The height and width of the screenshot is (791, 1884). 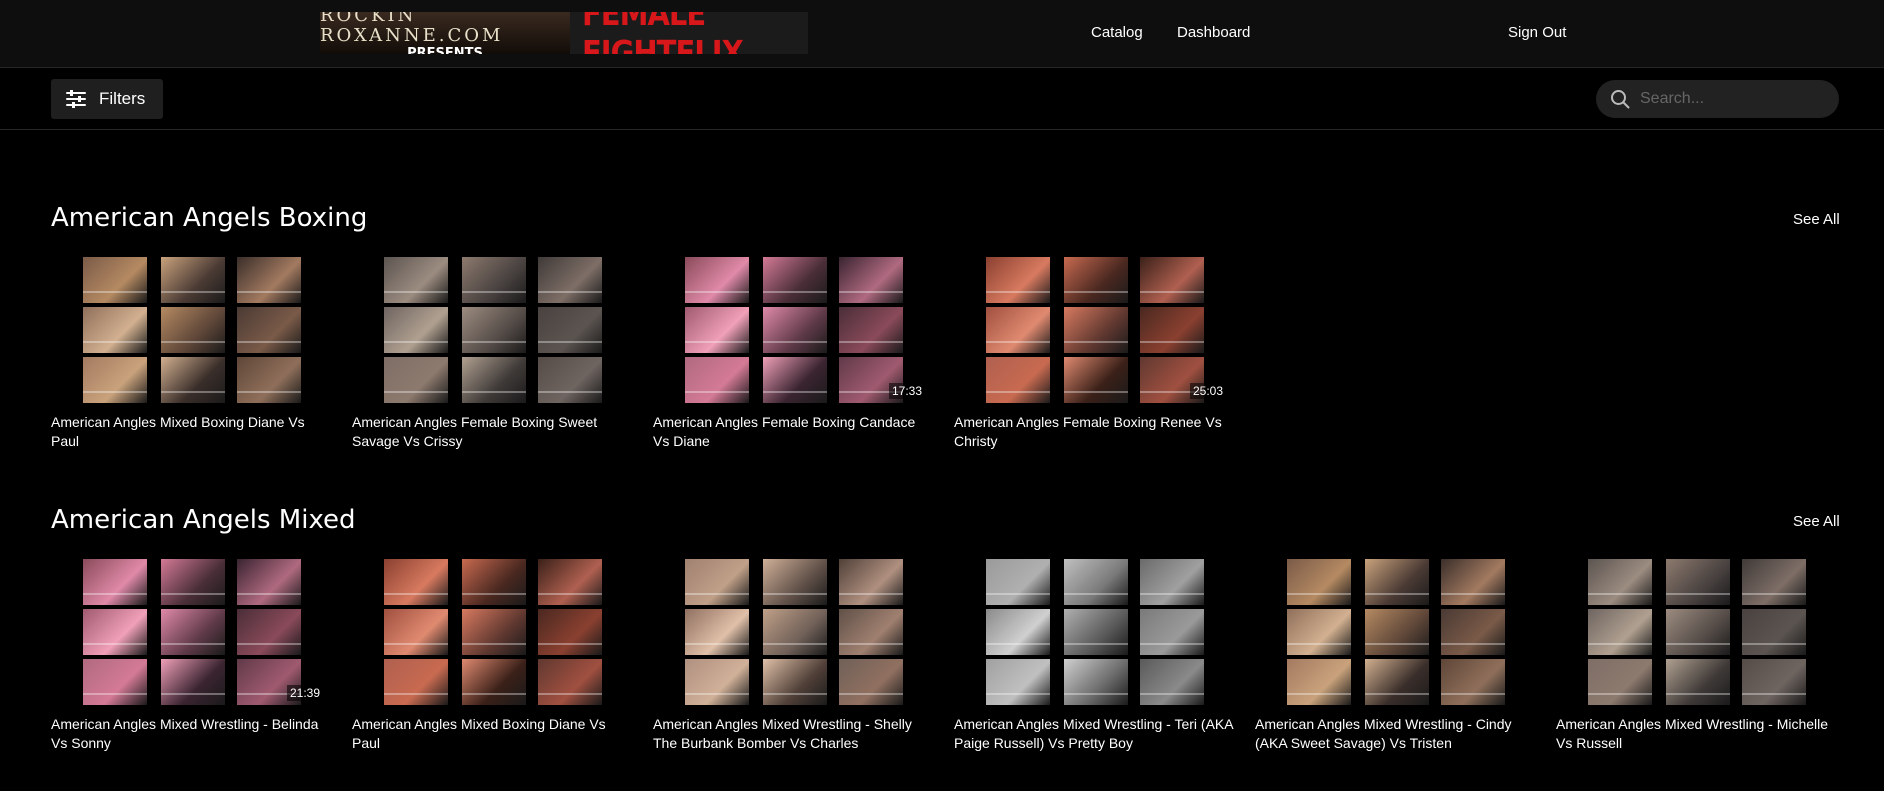 I want to click on video-thumbnail-grid: 17:33, so click(x=793, y=331).